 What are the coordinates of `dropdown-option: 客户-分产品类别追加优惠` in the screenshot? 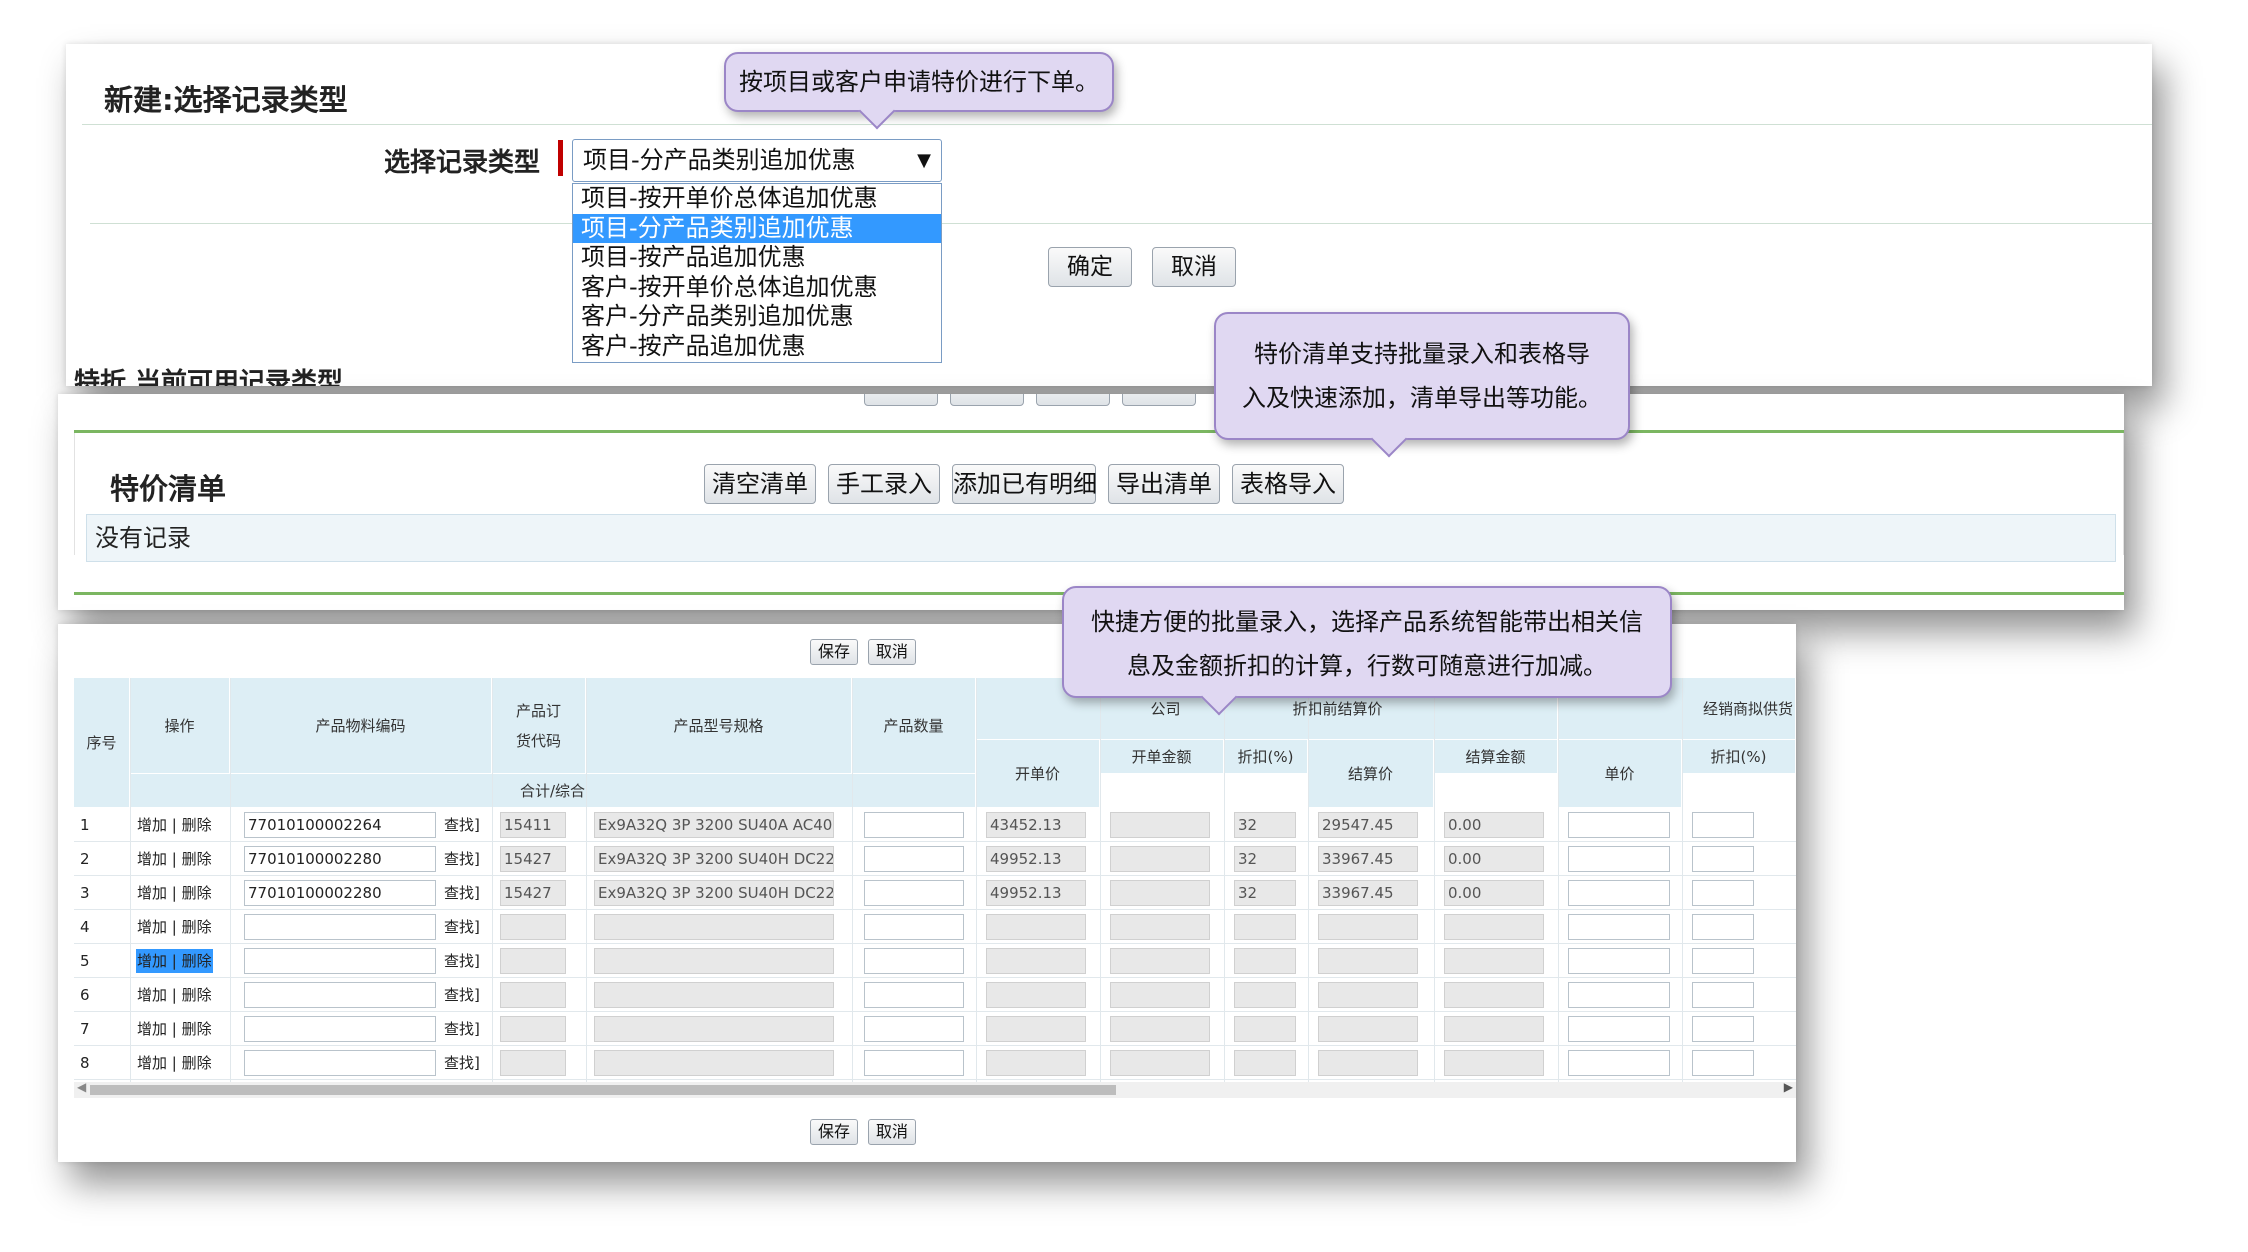 It's located at (757, 317).